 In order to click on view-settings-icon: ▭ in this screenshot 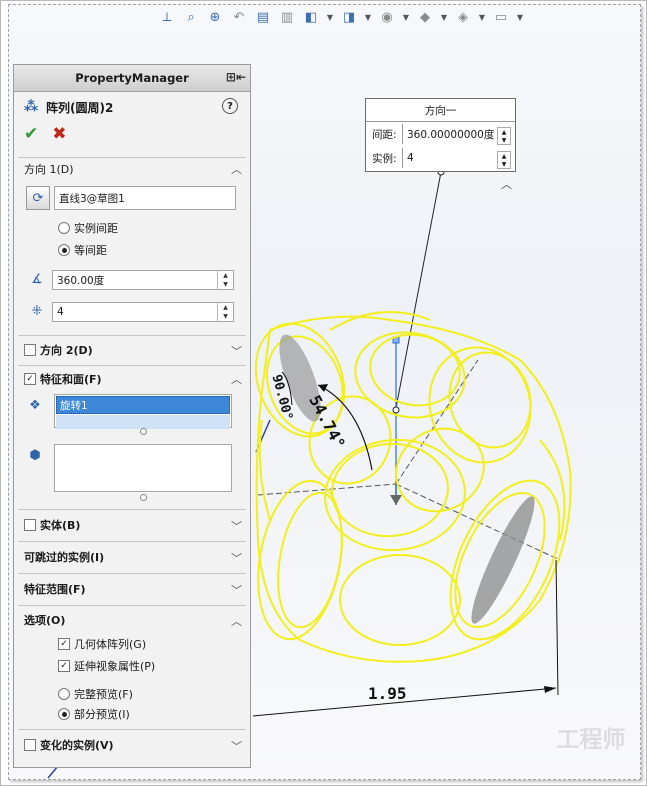, I will do `click(501, 17)`.